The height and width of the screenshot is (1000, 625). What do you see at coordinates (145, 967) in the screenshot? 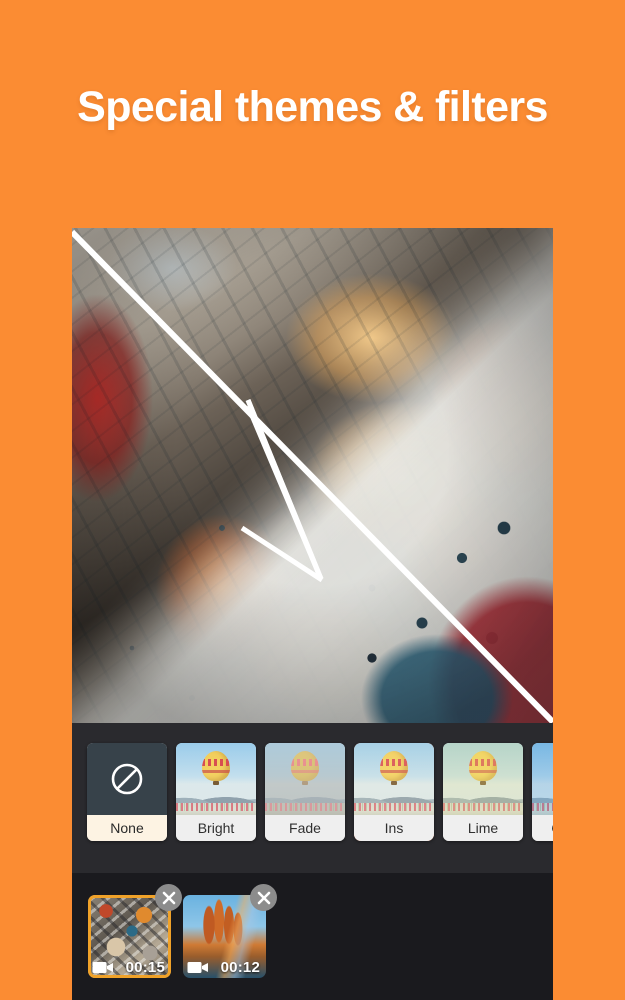
I see `clip-duration: 00:15` at bounding box center [145, 967].